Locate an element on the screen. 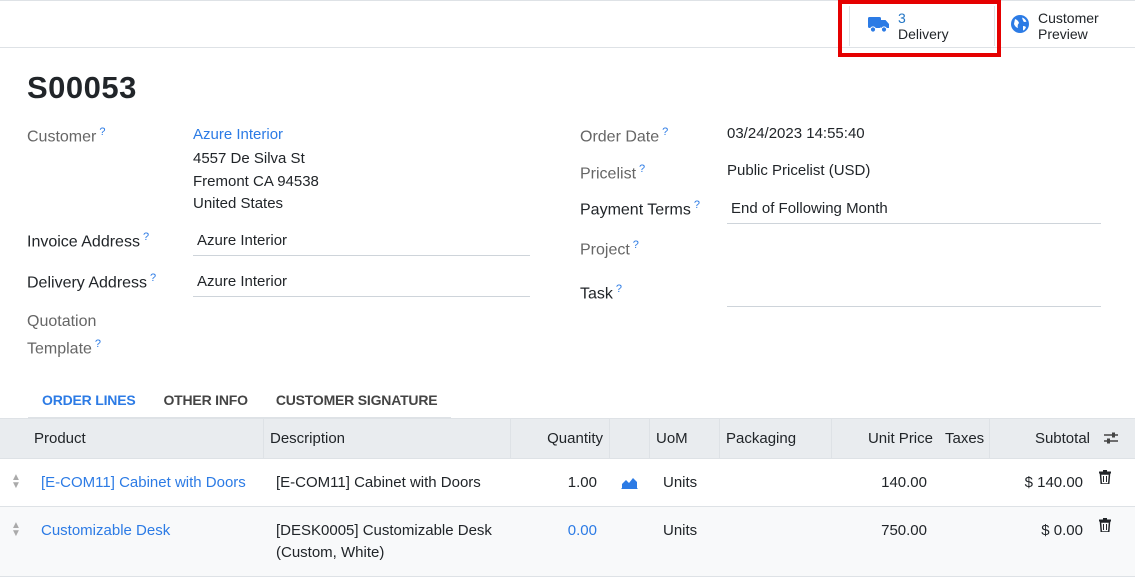 The width and height of the screenshot is (1135, 579). invoice-address-underline is located at coordinates (361, 255).